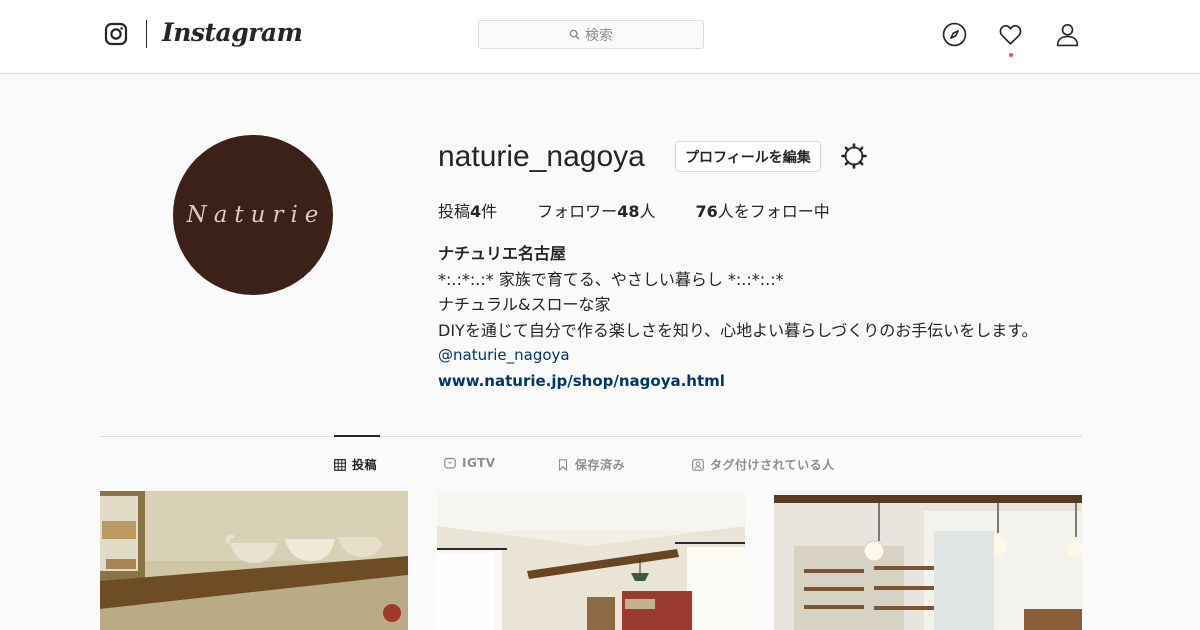 The width and height of the screenshot is (1200, 630). I want to click on top-navigation-bar: Instagram 検索, so click(600, 37).